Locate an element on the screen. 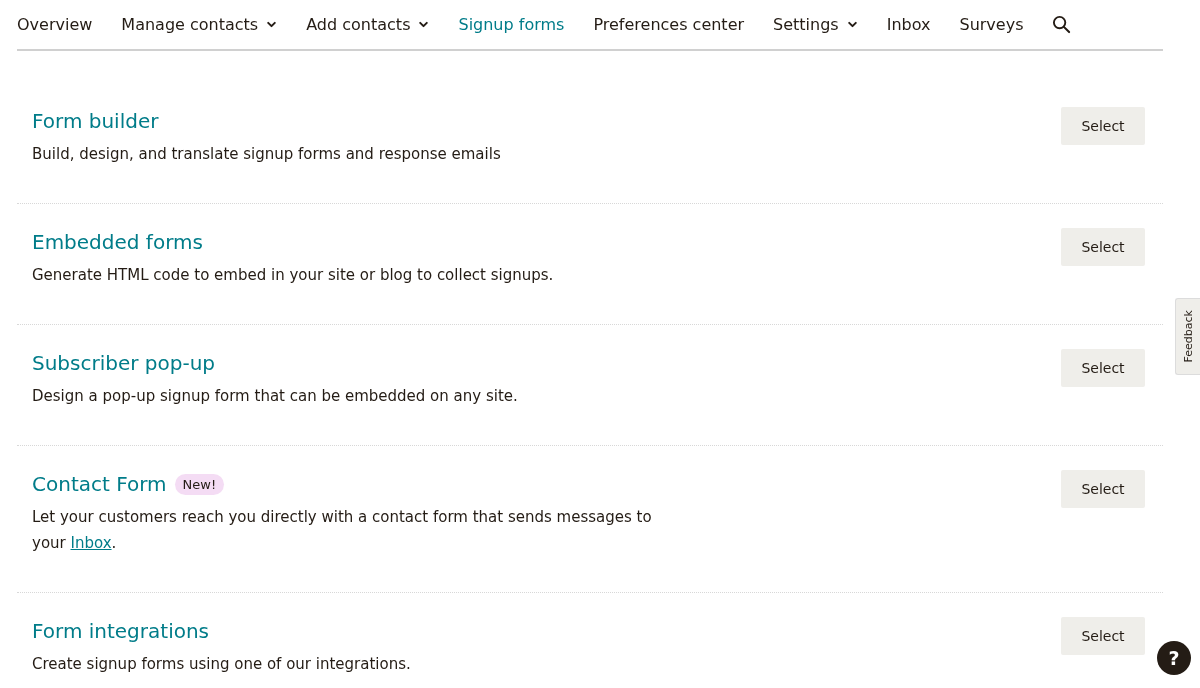  search-button is located at coordinates (1062, 24).